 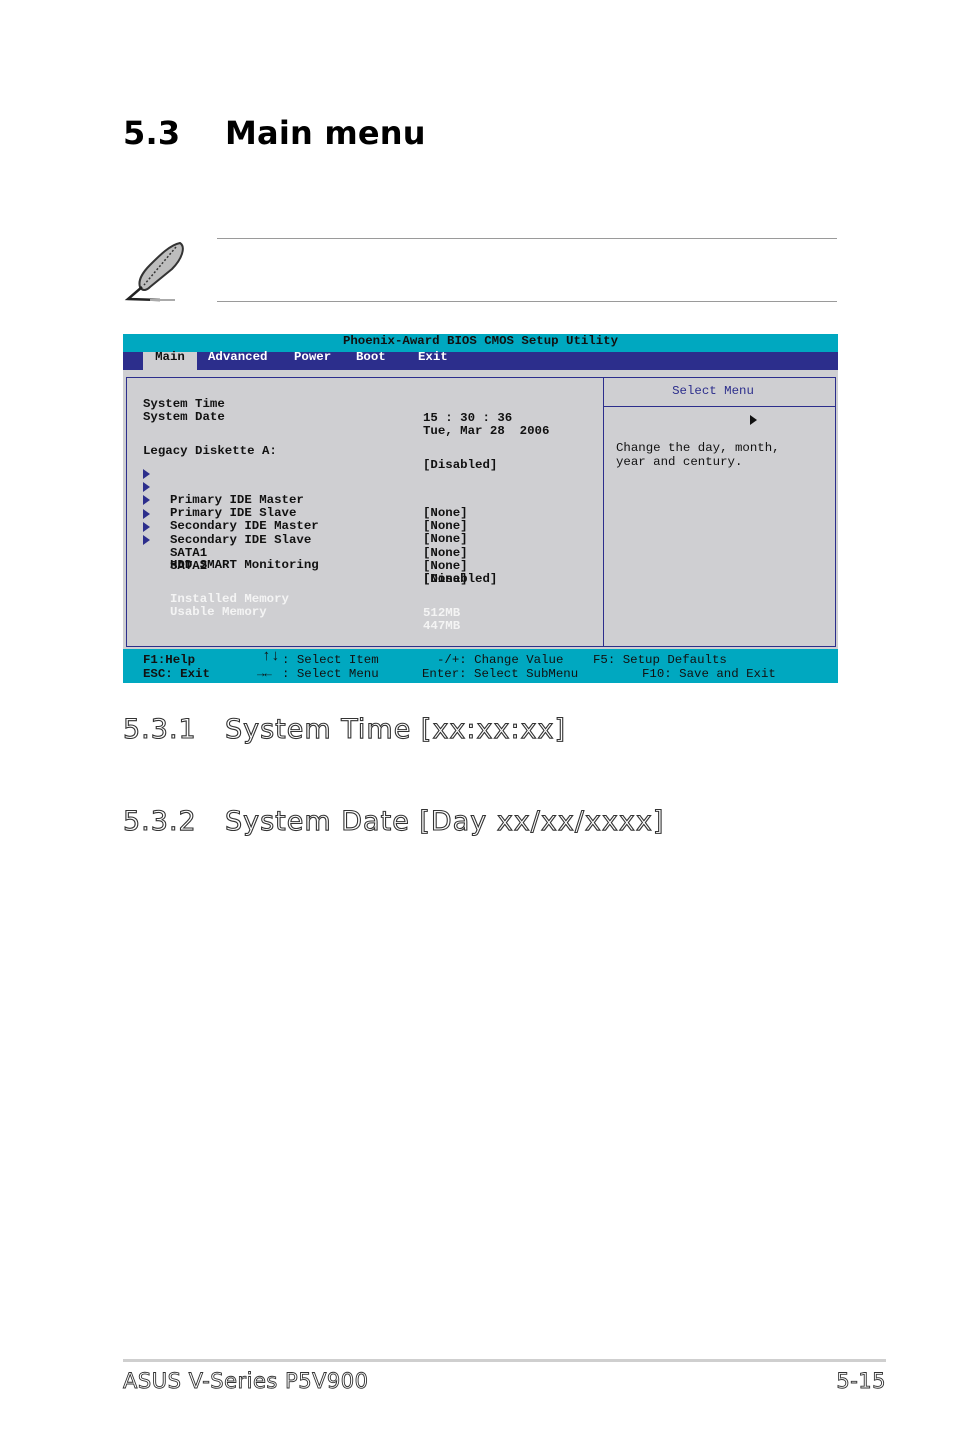 I want to click on tab-boot: Boot, so click(x=371, y=360).